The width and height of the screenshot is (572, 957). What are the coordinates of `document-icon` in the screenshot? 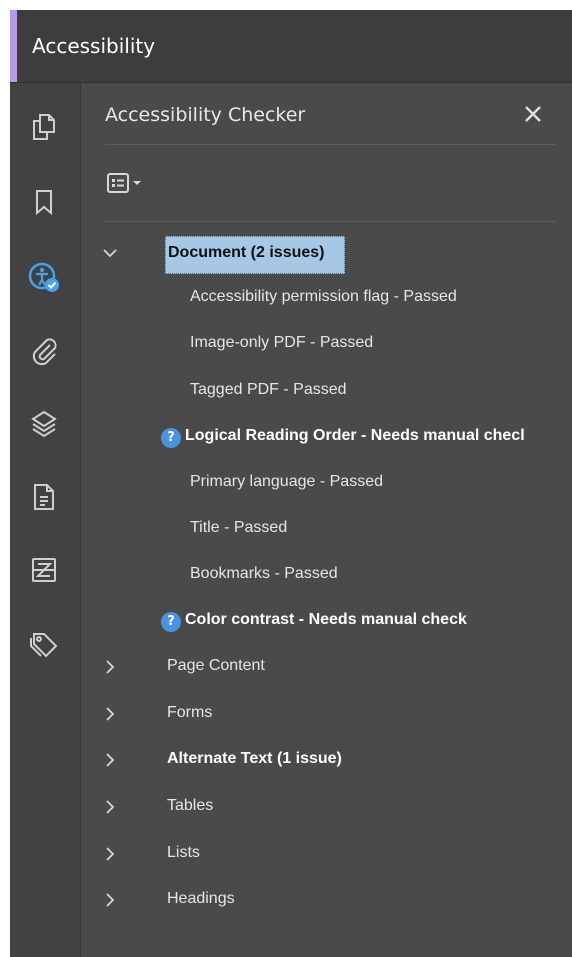 It's located at (44, 497).